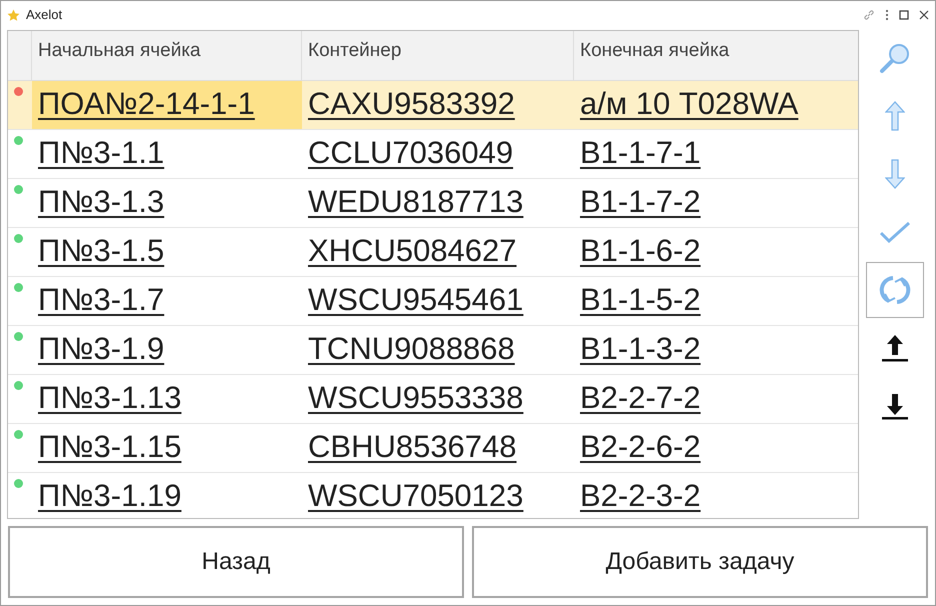 The image size is (936, 606). What do you see at coordinates (655, 50) in the screenshot?
I see `column-header: Конечная ячейка` at bounding box center [655, 50].